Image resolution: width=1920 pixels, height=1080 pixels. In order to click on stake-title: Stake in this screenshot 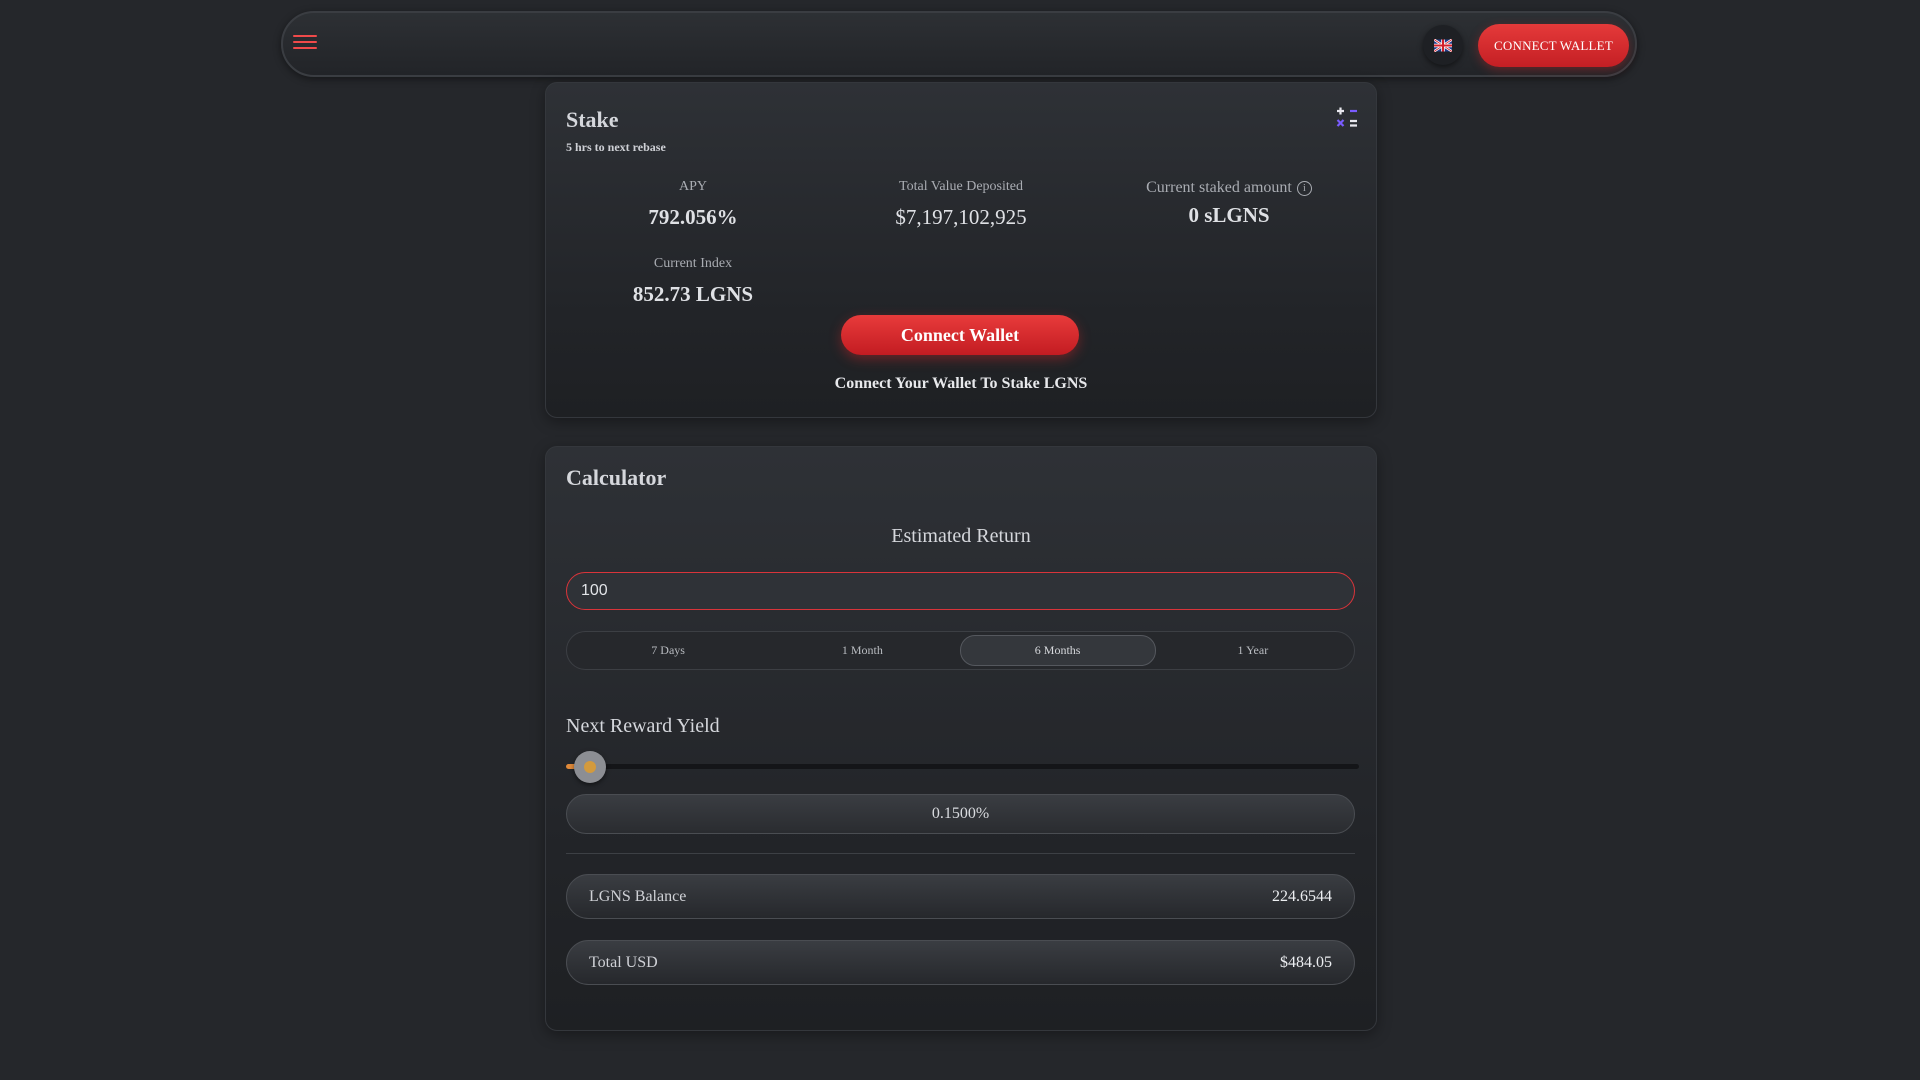, I will do `click(592, 119)`.